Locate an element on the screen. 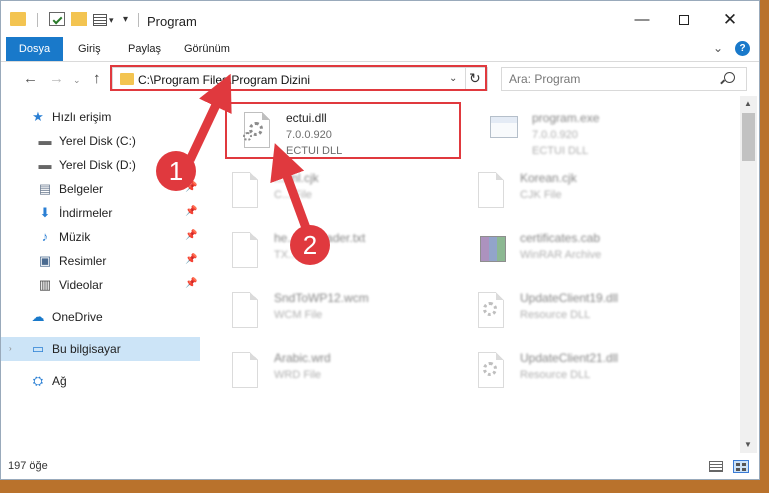  file-item: SndToWP12.wcm WCM File is located at coordinates (334, 309).